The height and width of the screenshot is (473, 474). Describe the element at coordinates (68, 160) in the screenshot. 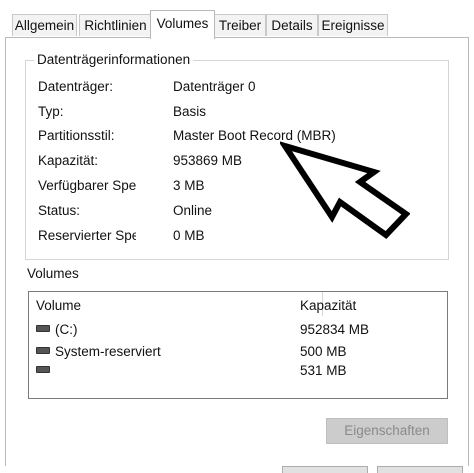

I see `capacity-label: Kapazität:` at that location.